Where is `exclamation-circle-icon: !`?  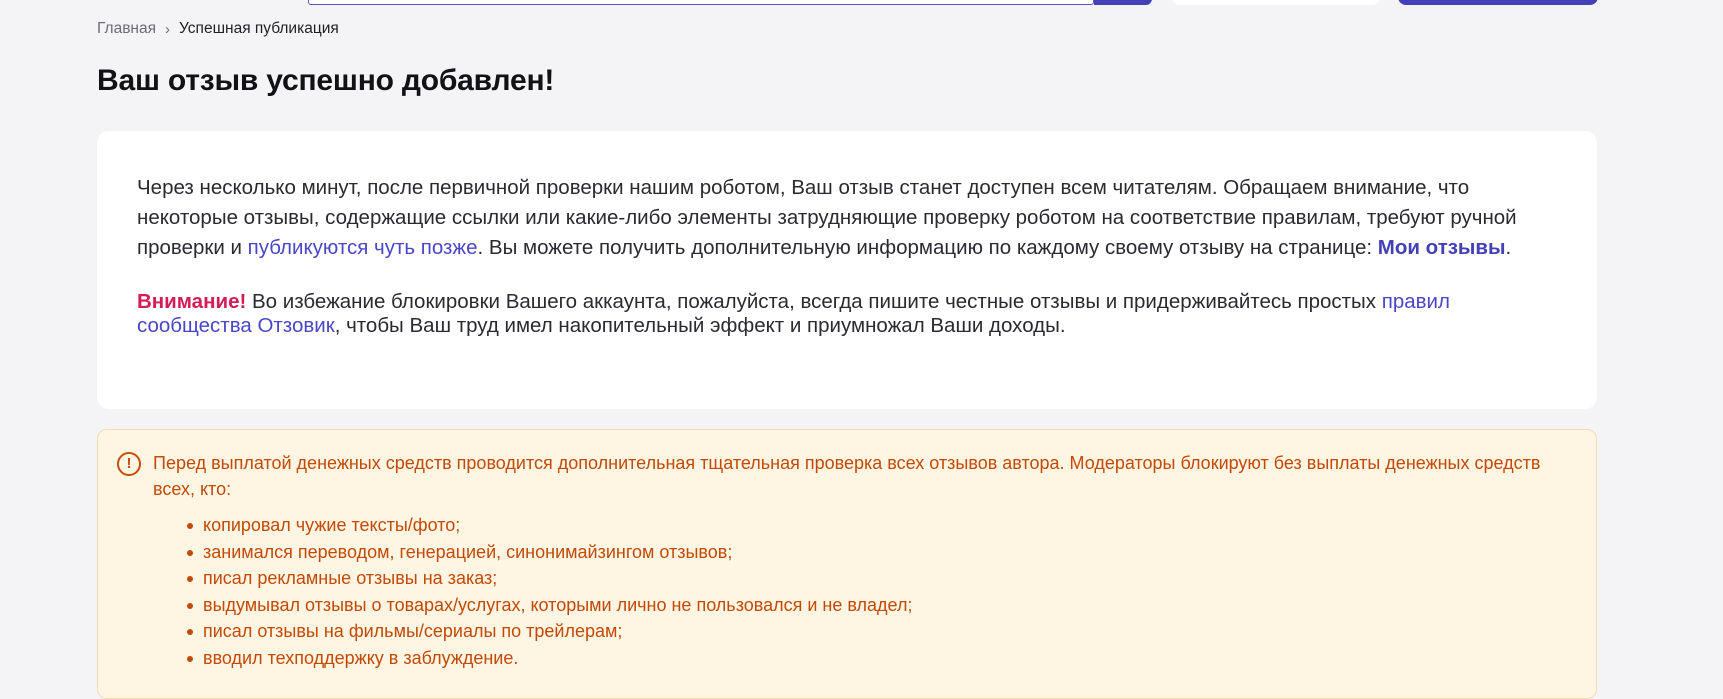 exclamation-circle-icon: ! is located at coordinates (129, 464).